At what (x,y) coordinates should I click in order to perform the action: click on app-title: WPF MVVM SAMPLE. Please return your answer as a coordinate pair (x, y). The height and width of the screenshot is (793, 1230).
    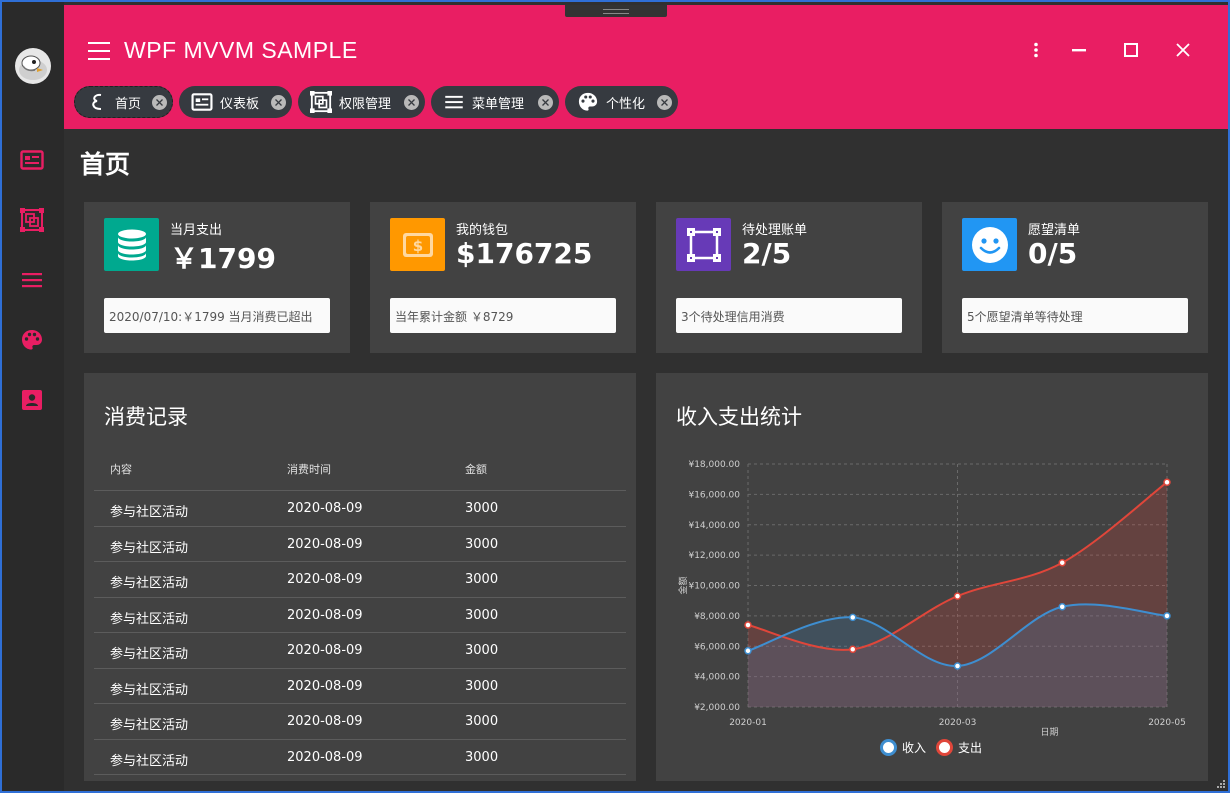
    Looking at the image, I should click on (241, 50).